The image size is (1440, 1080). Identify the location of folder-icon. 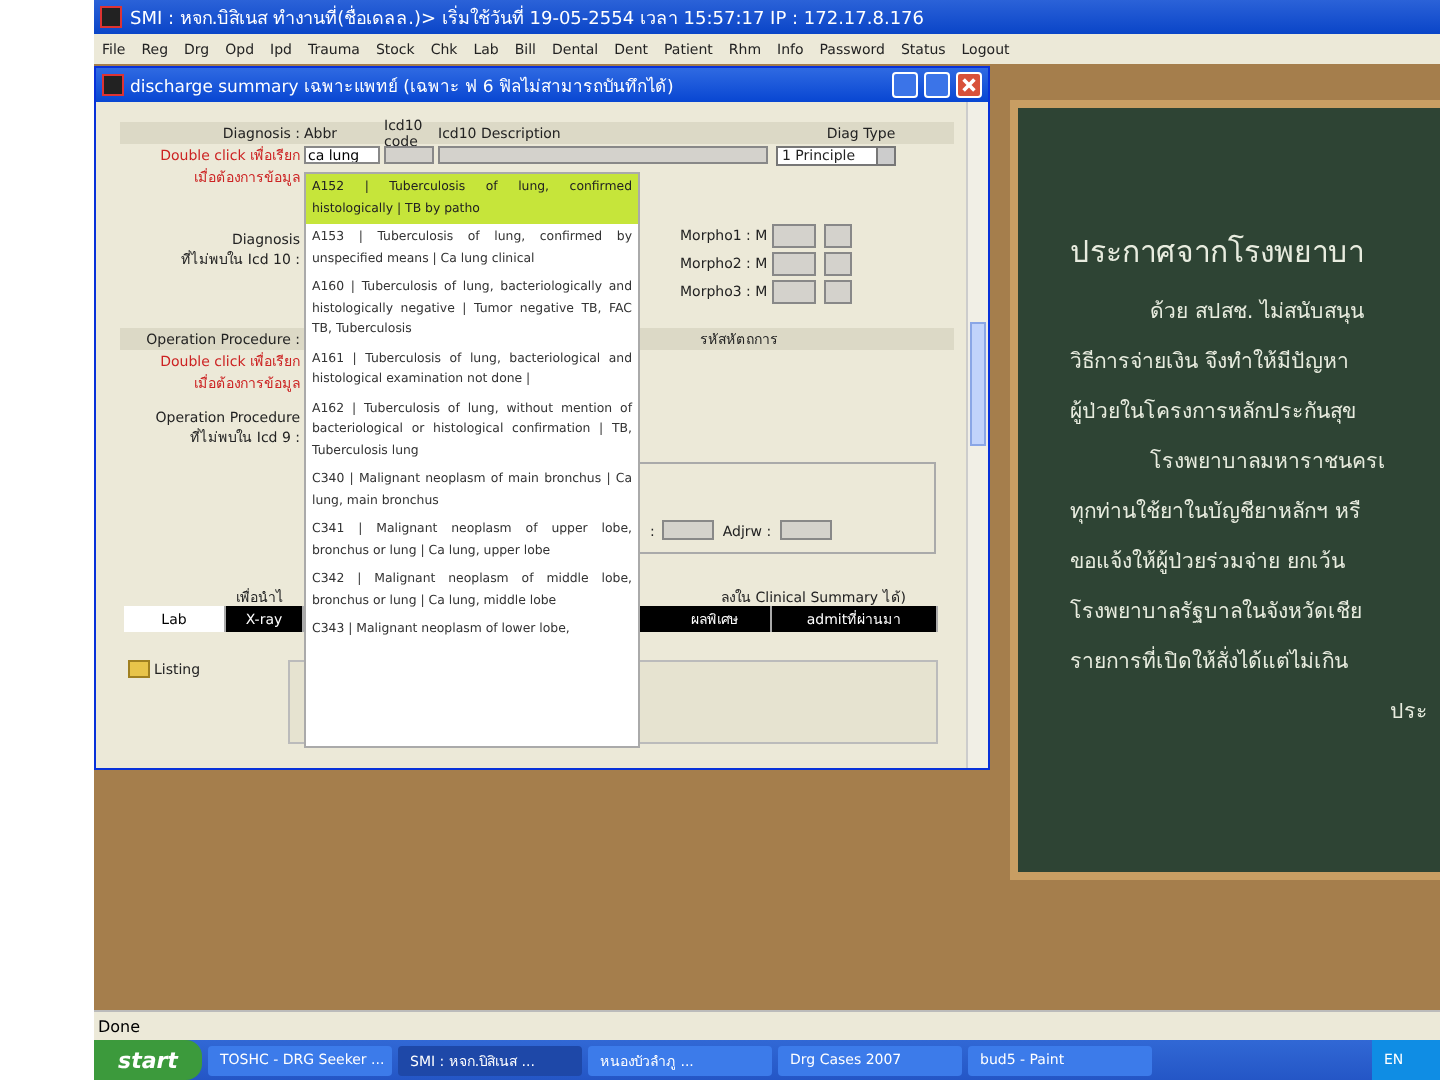
(139, 669).